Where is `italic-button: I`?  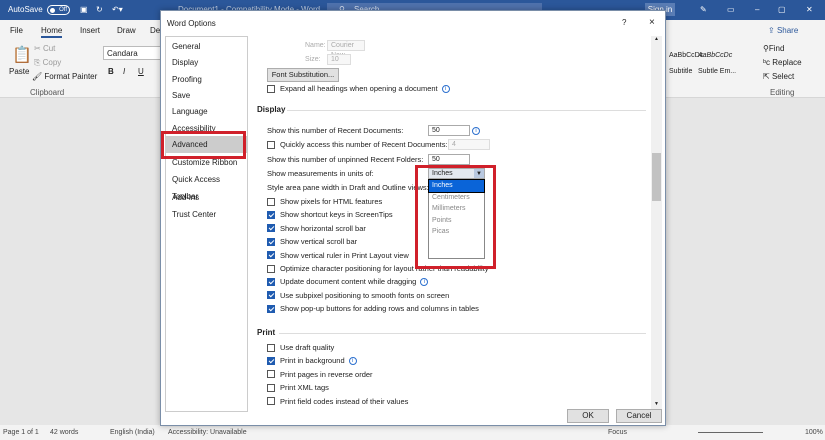
italic-button: I is located at coordinates (124, 71).